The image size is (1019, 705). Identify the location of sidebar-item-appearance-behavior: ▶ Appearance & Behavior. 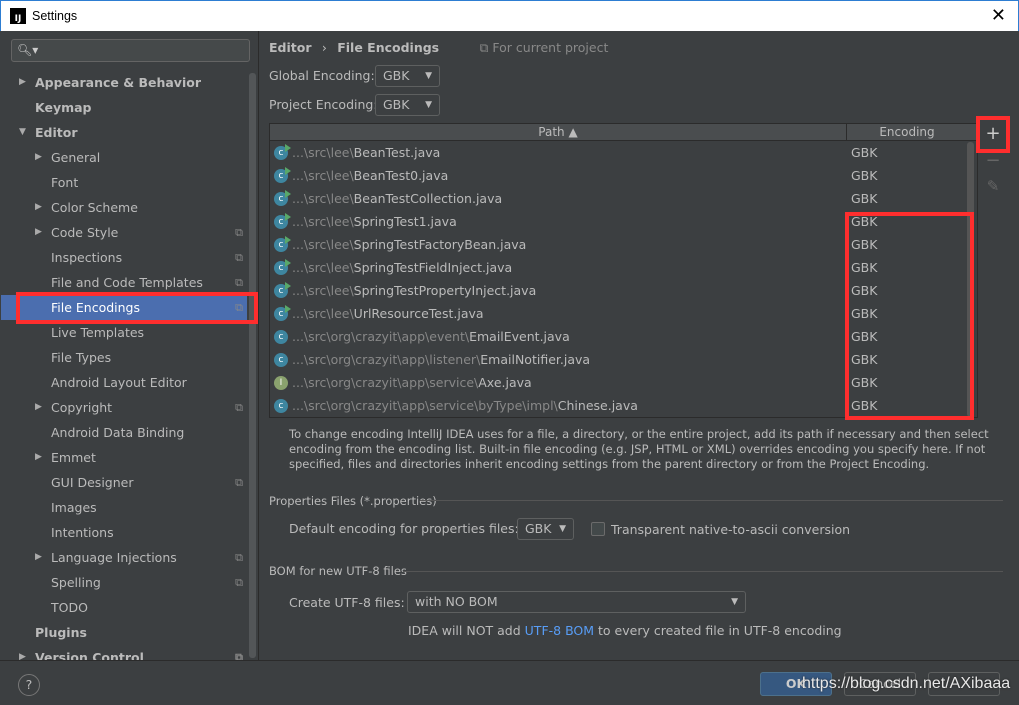
(124, 82).